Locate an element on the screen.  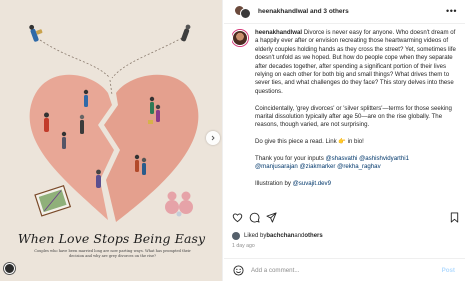
illustration-credit-text: Illustration by is located at coordinates (274, 184).